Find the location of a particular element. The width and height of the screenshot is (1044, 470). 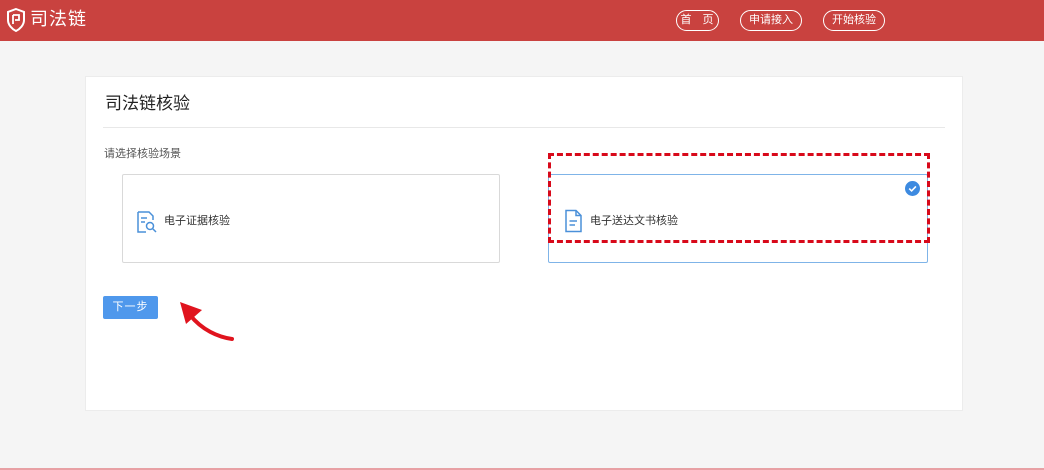

title-divider is located at coordinates (524, 127).